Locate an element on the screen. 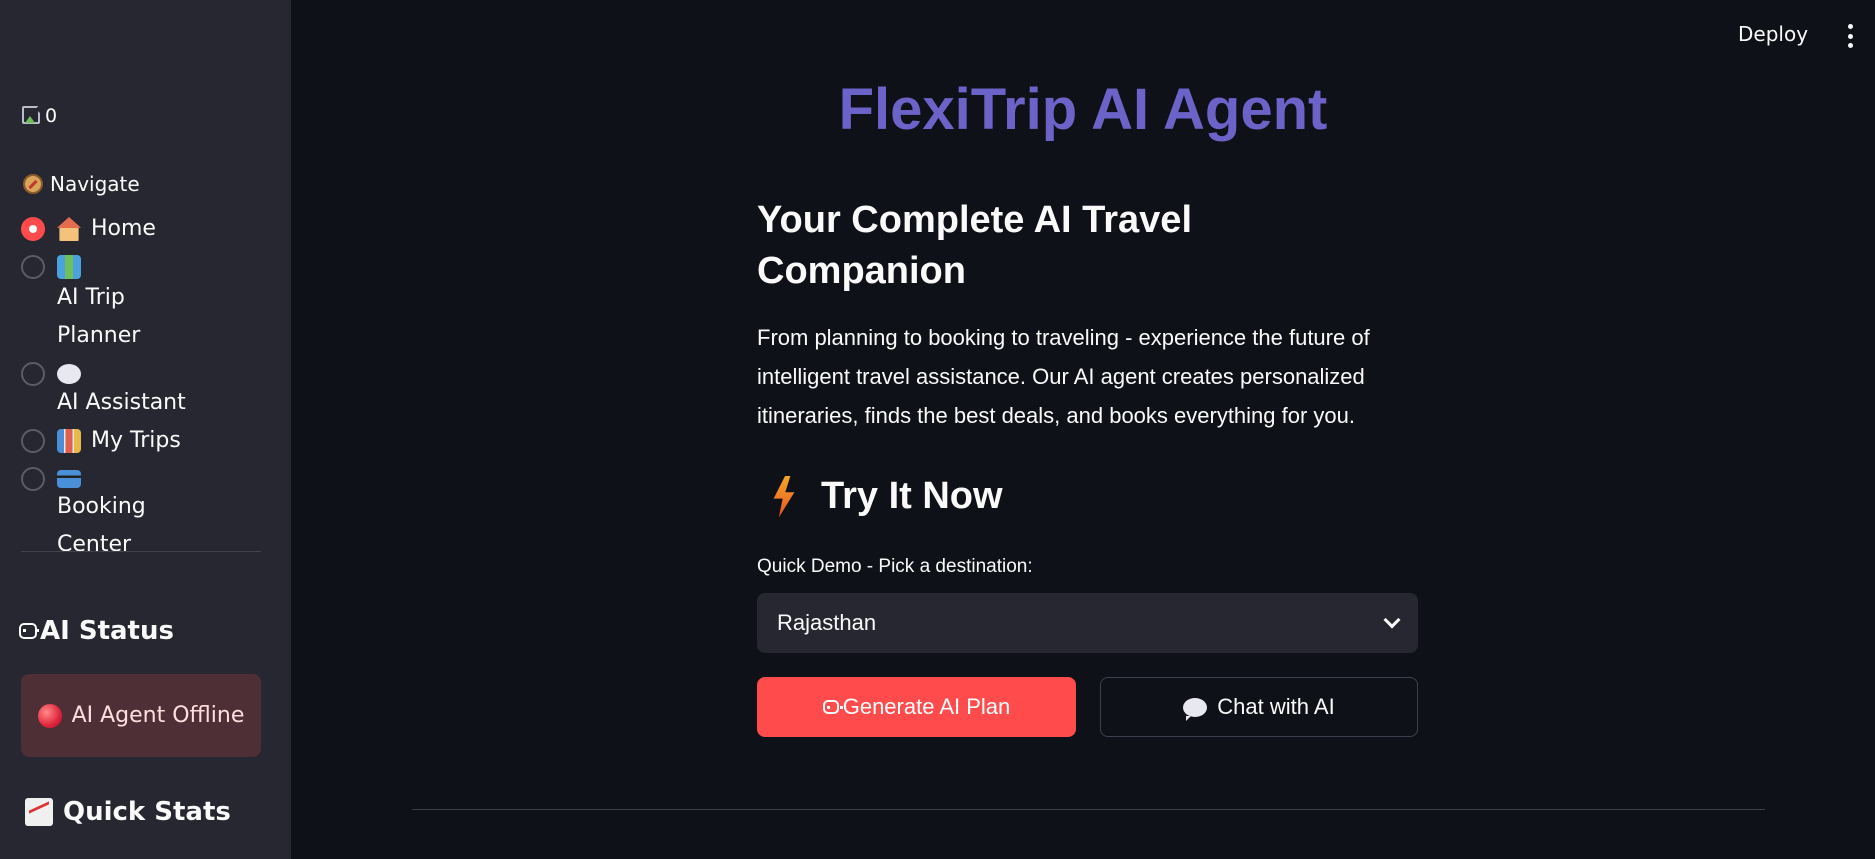 This screenshot has width=1875, height=859. broken-image-icon is located at coordinates (35, 114).